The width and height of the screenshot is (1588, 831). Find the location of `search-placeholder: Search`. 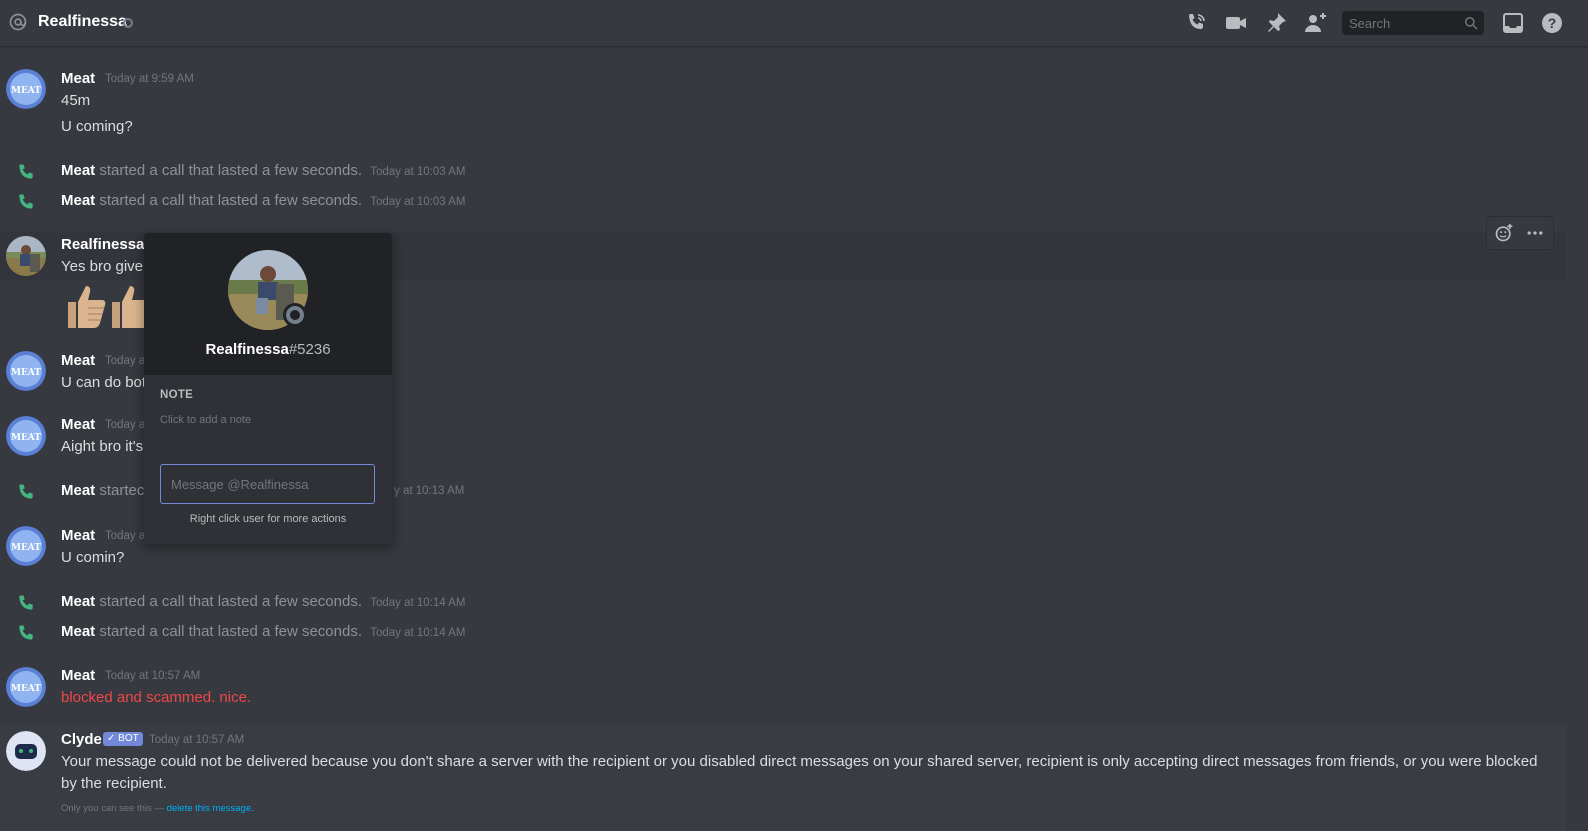

search-placeholder: Search is located at coordinates (1370, 23).